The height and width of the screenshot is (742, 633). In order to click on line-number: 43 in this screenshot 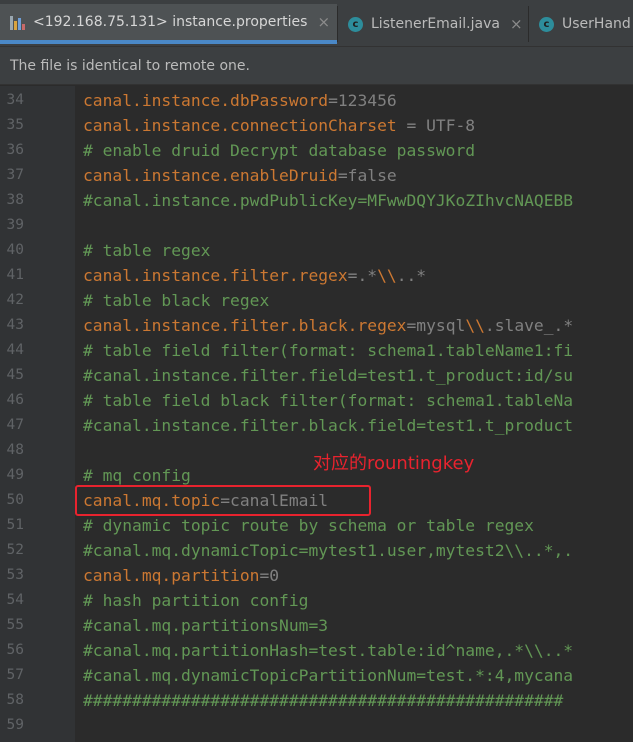, I will do `click(15, 325)`.